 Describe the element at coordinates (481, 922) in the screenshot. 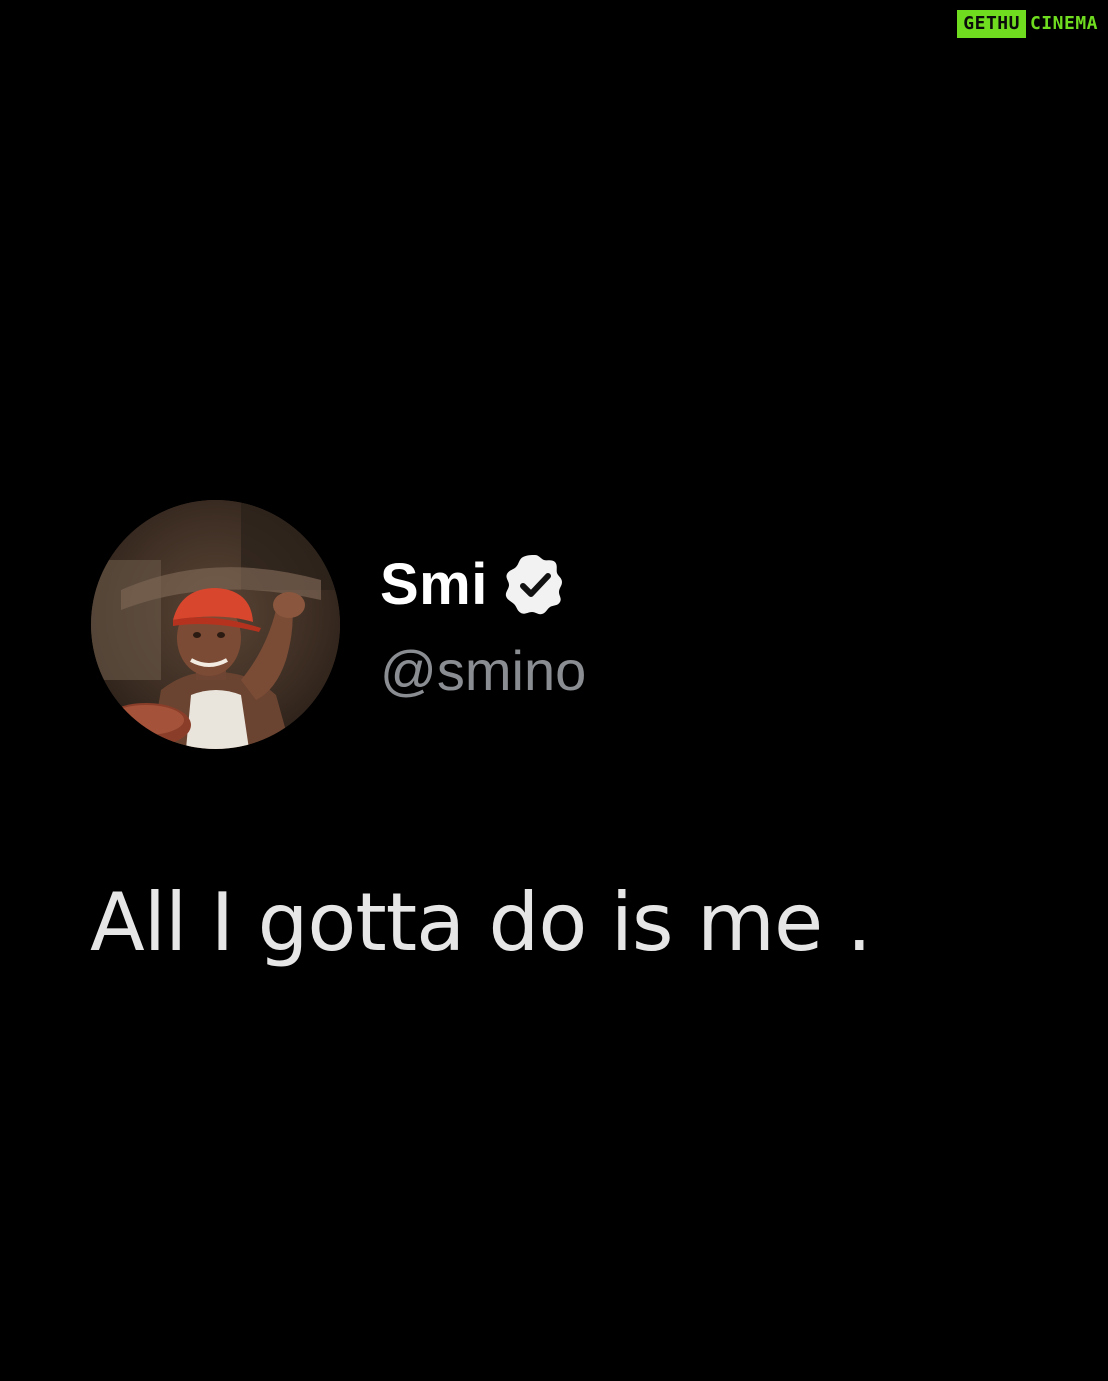

I see `tweet-text: All I gotta do is me .` at that location.